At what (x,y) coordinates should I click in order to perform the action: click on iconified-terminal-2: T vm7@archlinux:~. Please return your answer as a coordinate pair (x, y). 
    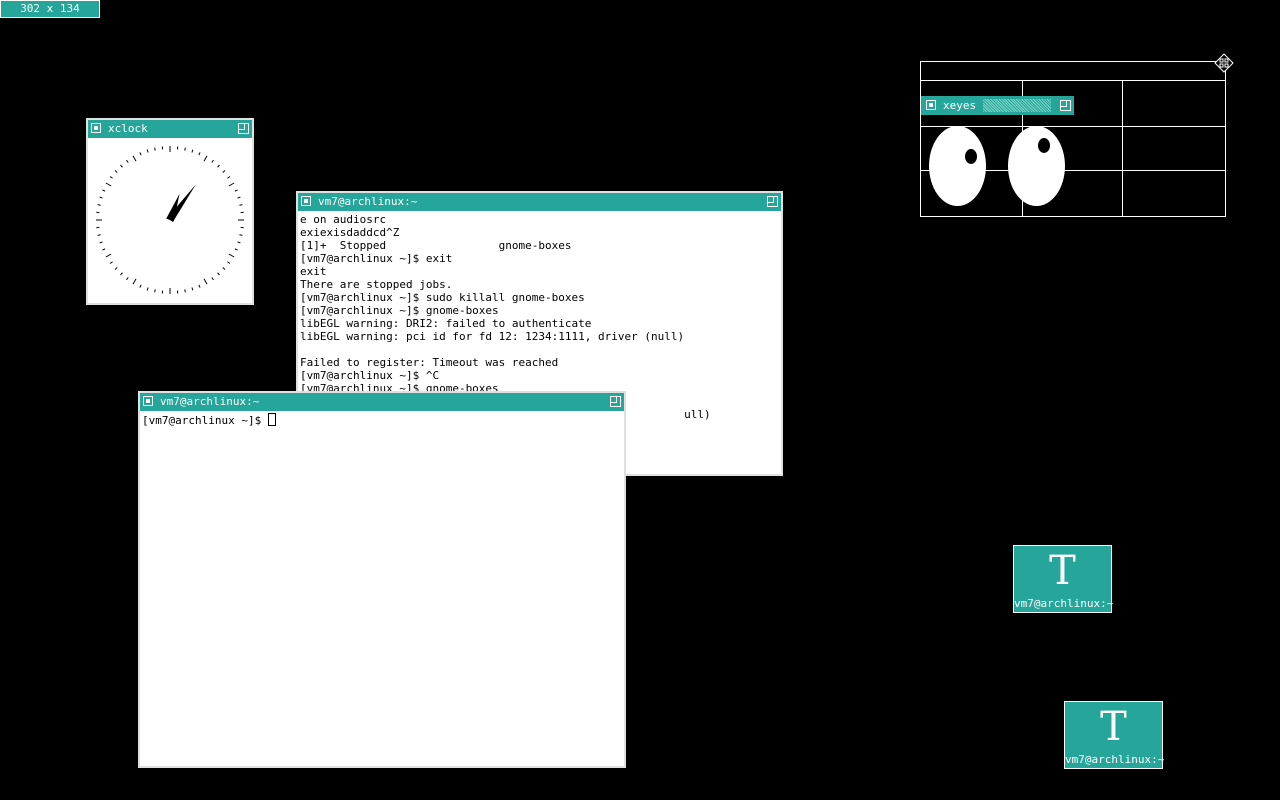
    Looking at the image, I should click on (1114, 735).